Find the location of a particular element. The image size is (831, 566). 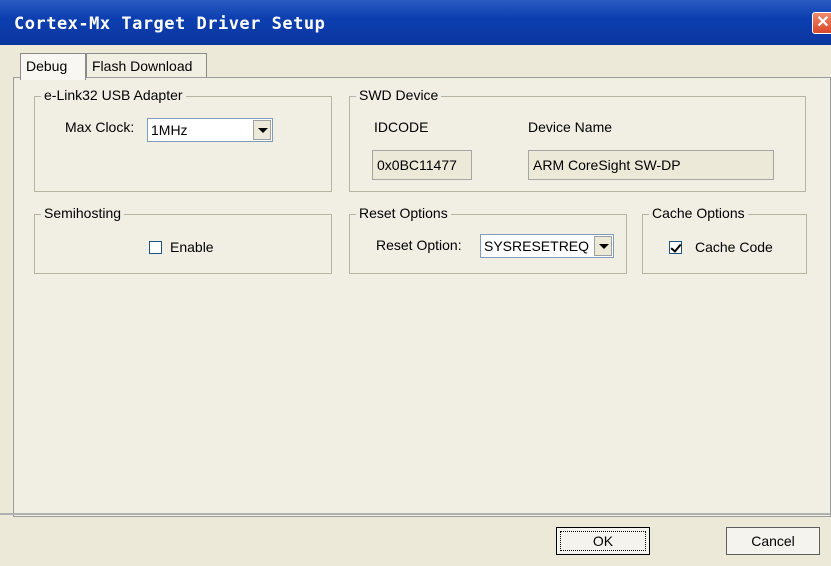

max-clock-label: Max Clock: is located at coordinates (100, 127).